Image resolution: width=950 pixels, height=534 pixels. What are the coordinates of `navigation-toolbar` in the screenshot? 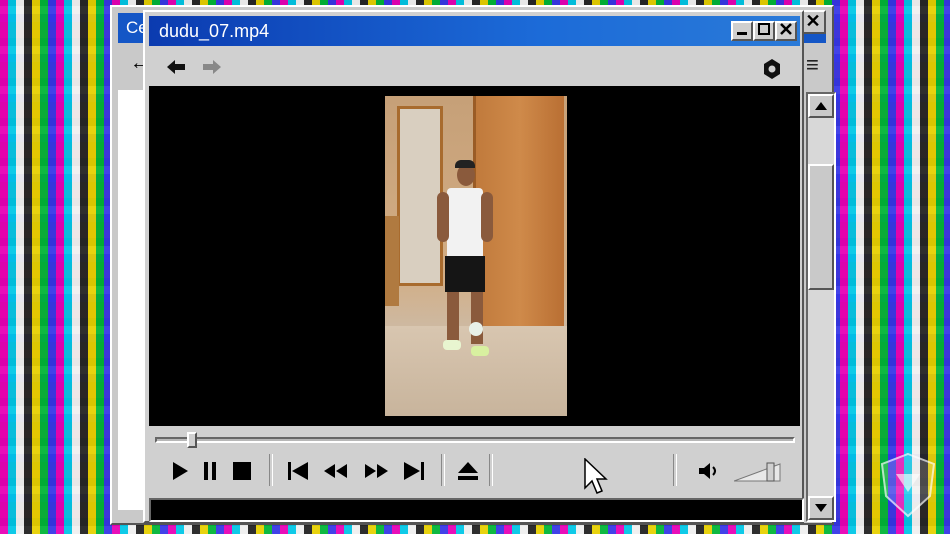 It's located at (474, 69).